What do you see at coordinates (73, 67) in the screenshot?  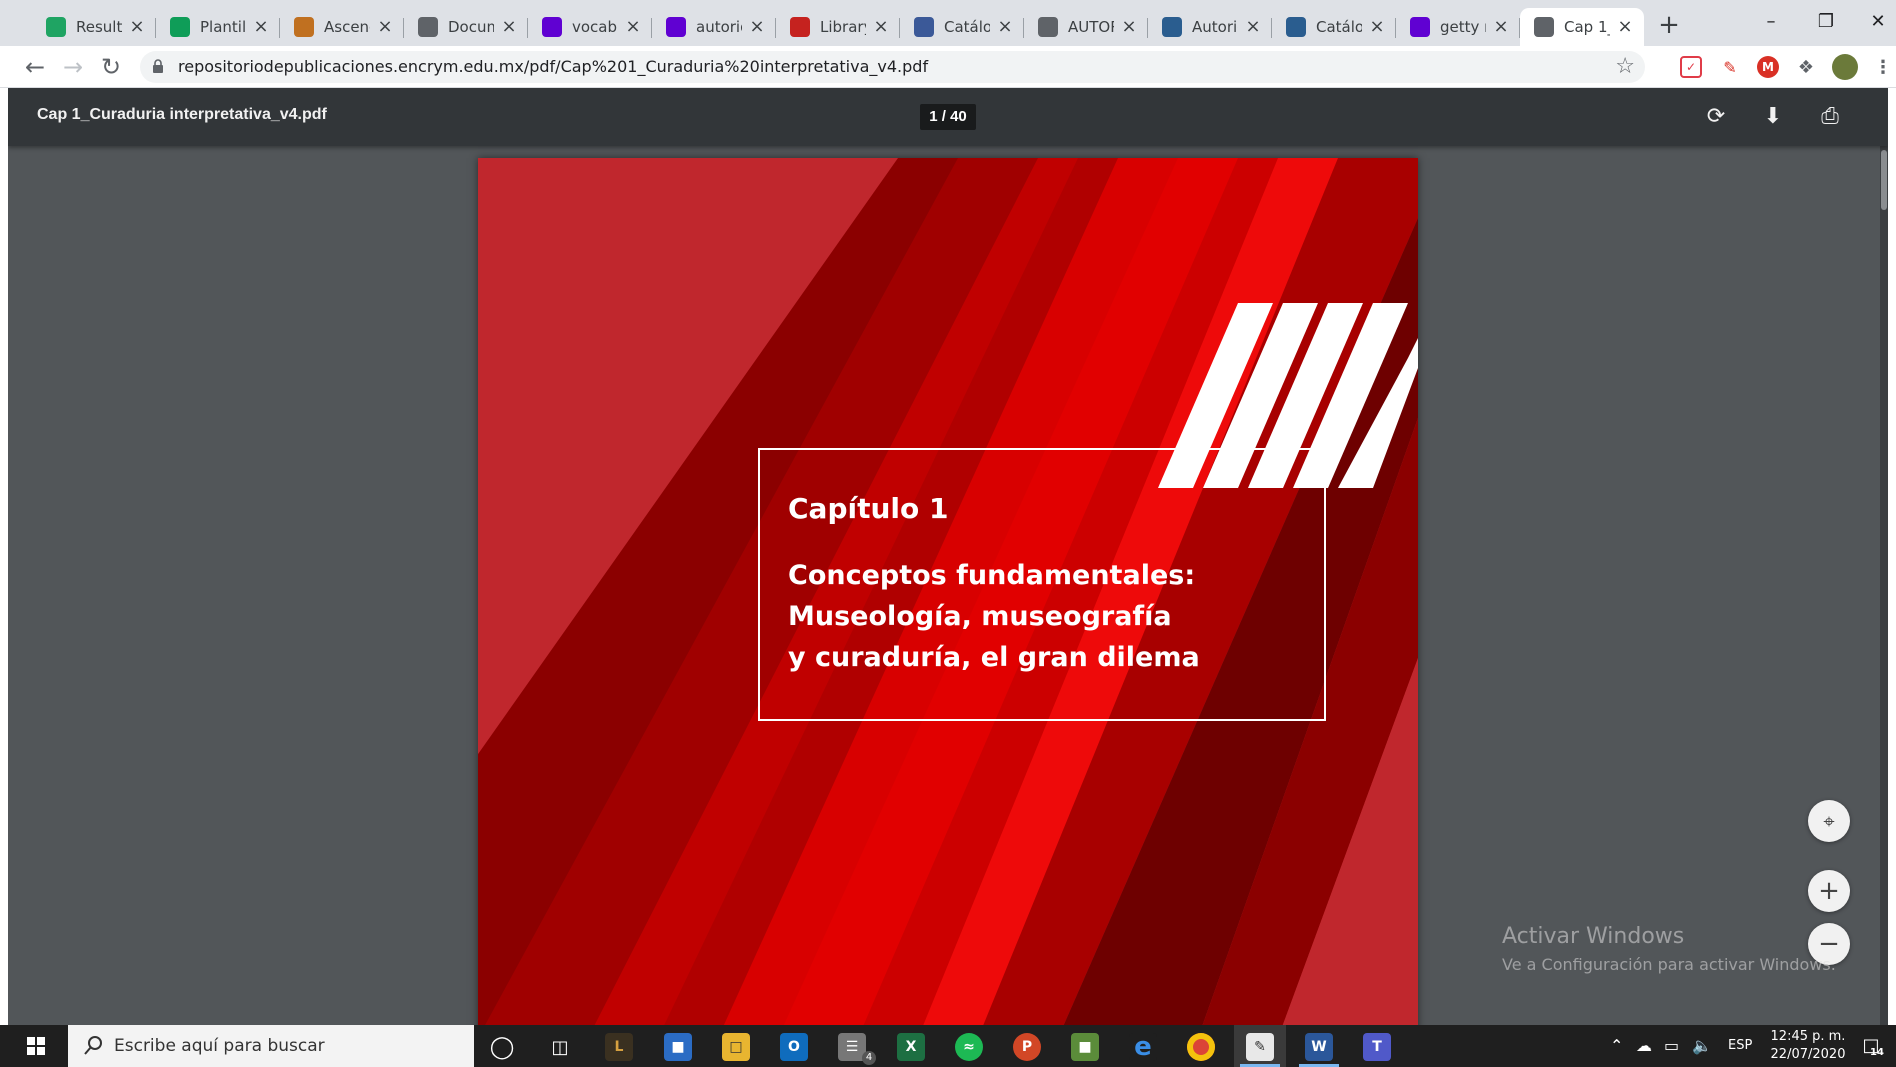 I see `forward-button: →` at bounding box center [73, 67].